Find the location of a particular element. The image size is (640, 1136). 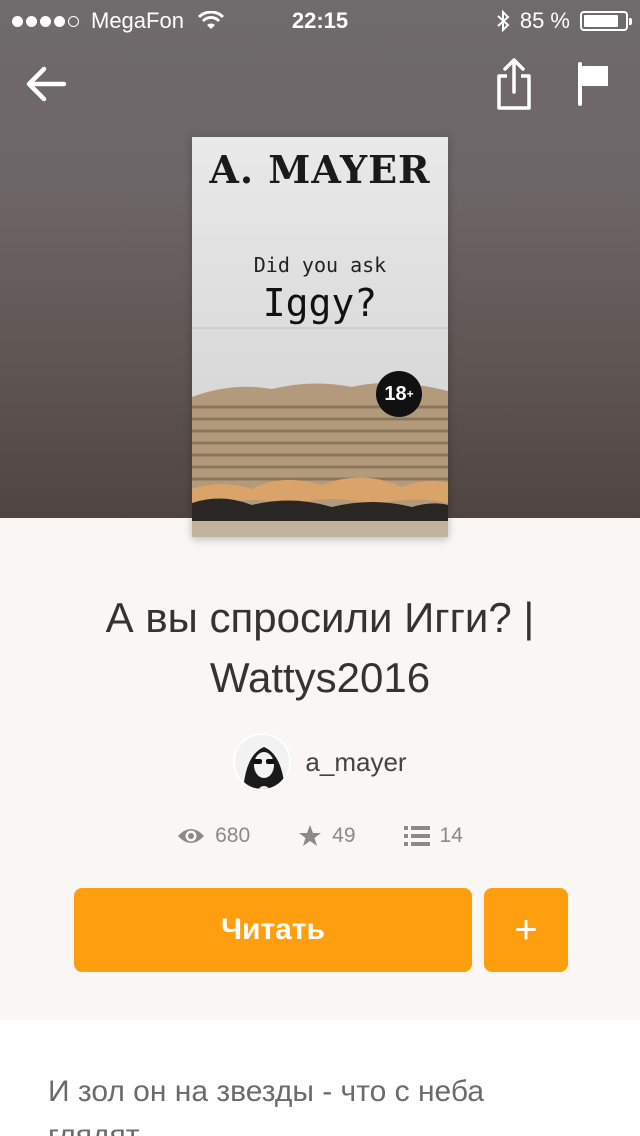

battery-icon is located at coordinates (606, 21).